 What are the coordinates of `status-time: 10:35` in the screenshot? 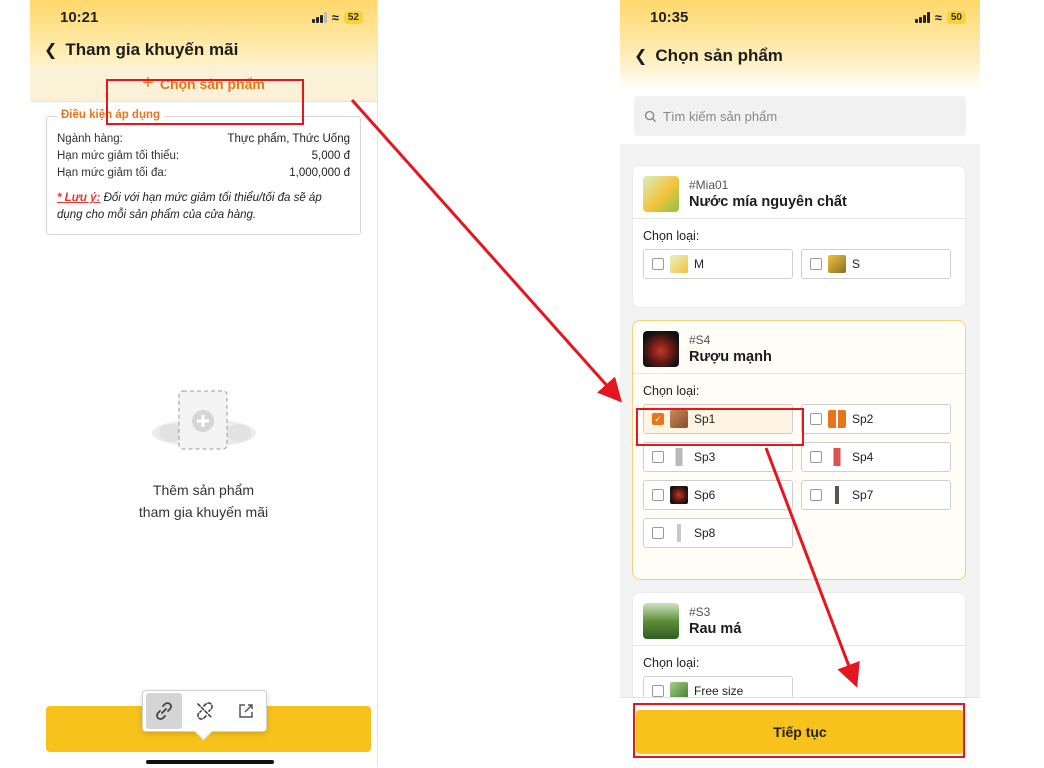 It's located at (669, 17).